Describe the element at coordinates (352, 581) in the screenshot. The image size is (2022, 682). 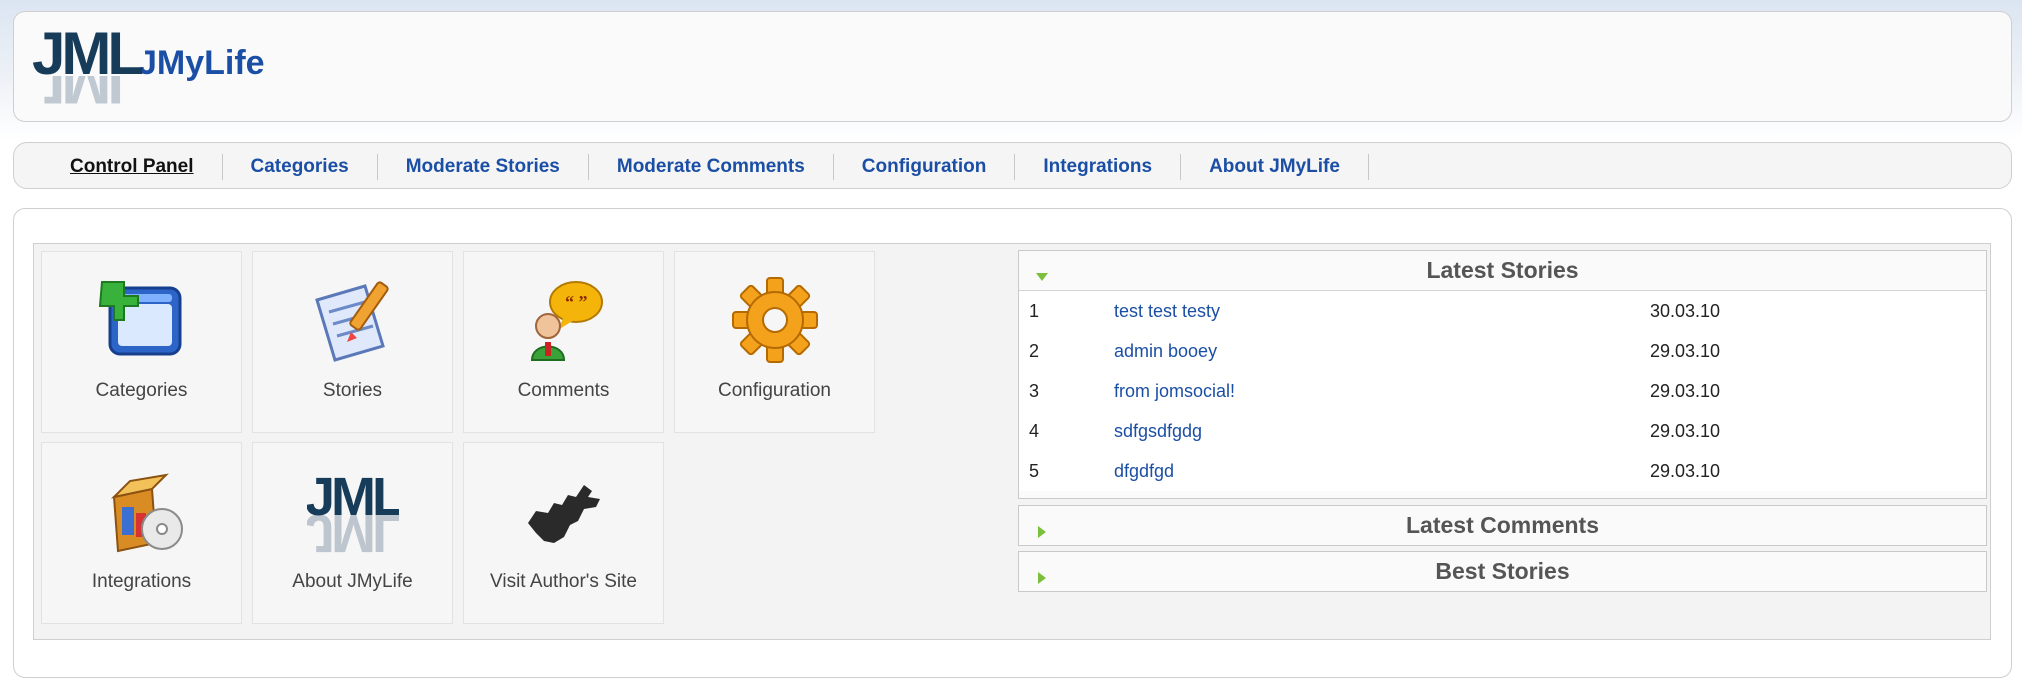
I see `tile-label: About JMyLife` at that location.